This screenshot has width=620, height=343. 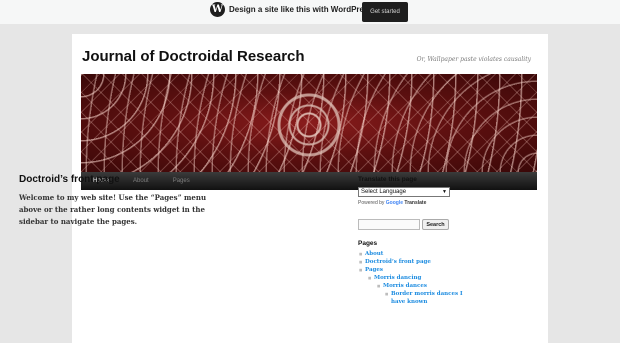 I want to click on page-link-border-morris-dances: Border morris dances I, so click(x=426, y=294).